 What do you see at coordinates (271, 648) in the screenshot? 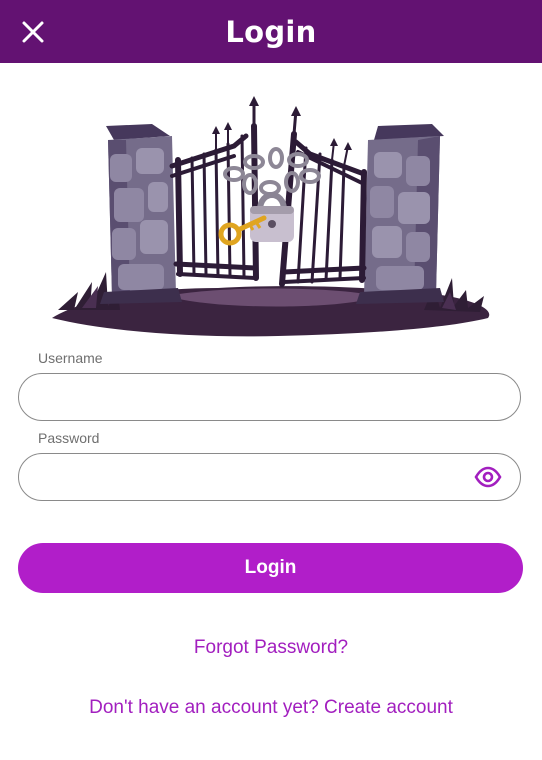
I see `forgot-password-link: Forgot Password?` at bounding box center [271, 648].